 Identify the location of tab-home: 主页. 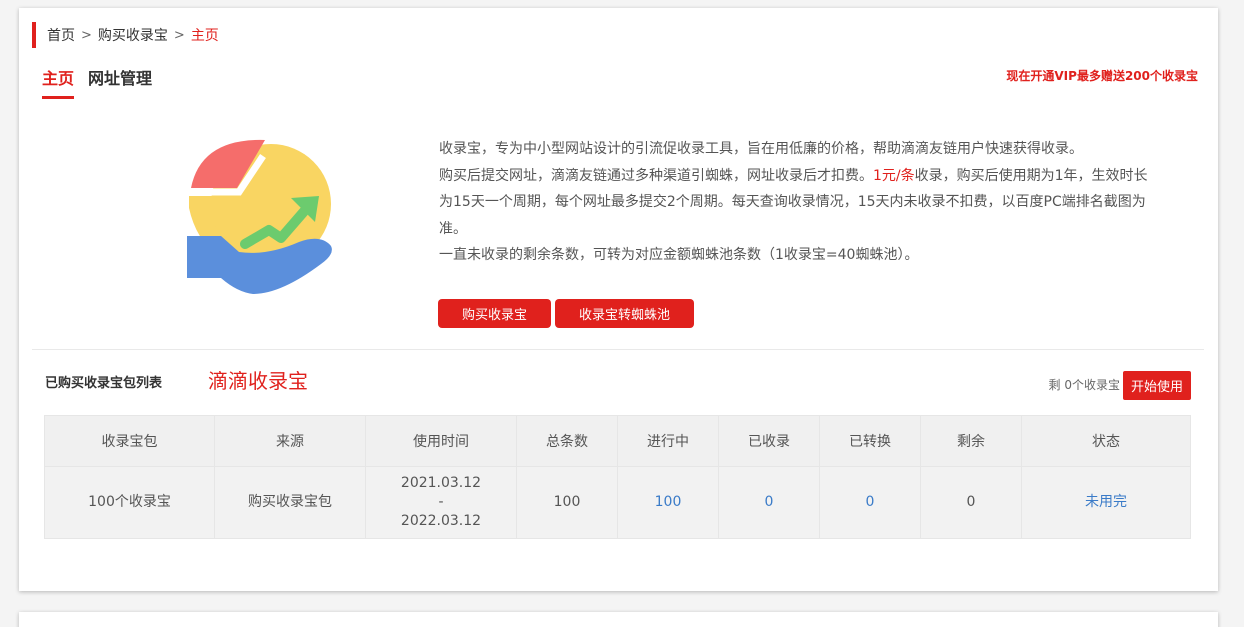
(58, 82).